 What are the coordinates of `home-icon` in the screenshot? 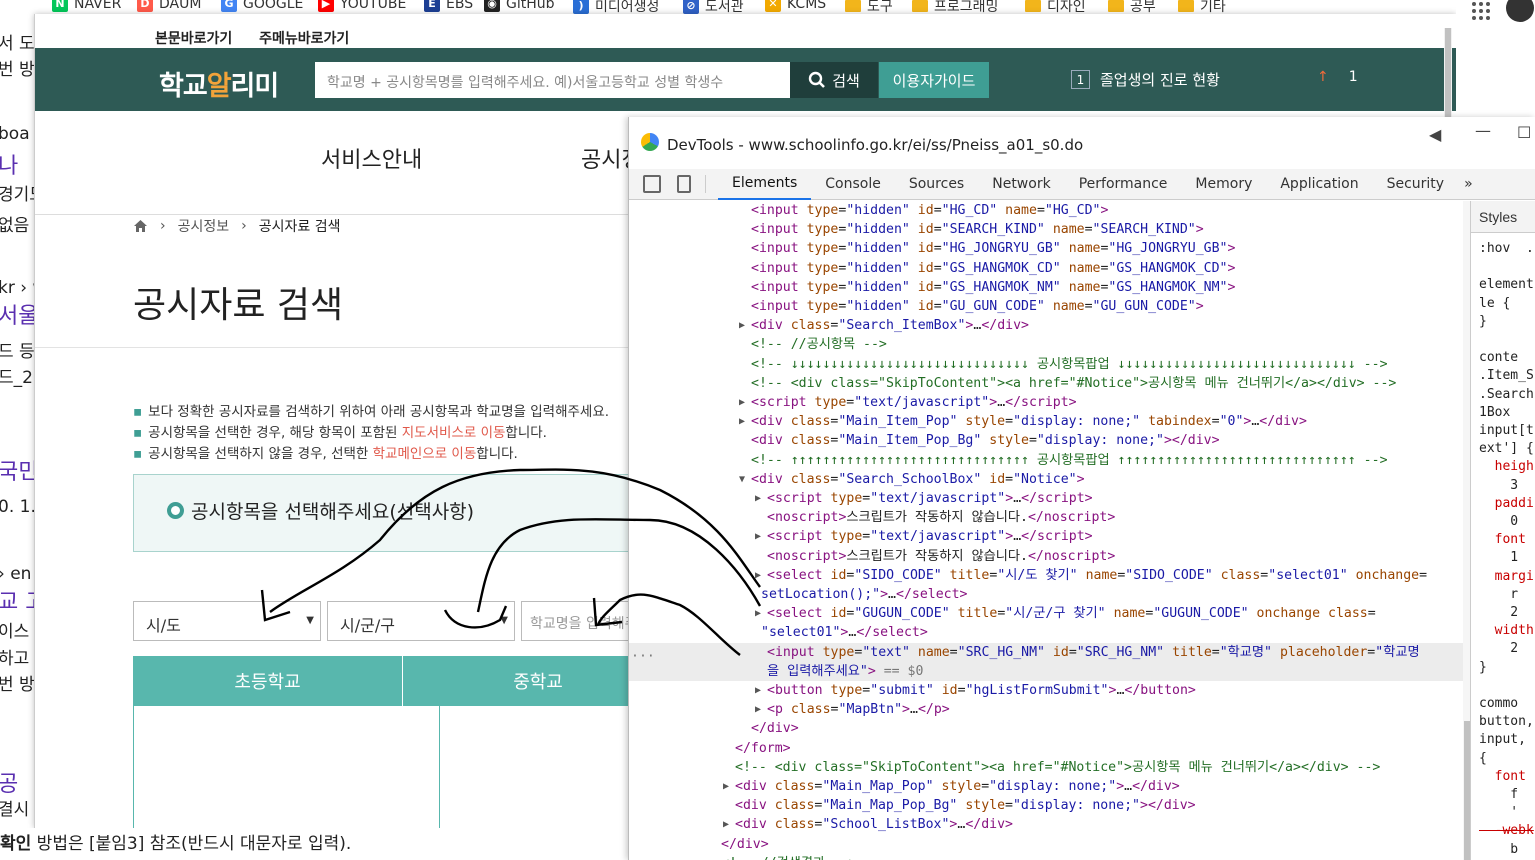 It's located at (140, 226).